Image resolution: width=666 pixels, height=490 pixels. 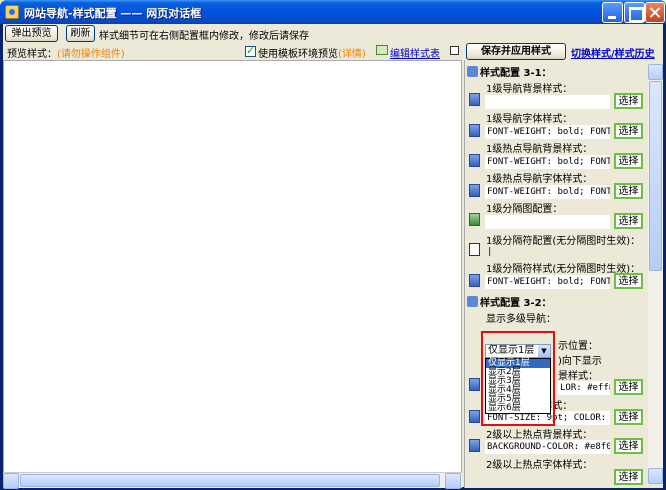 I want to click on field-label: 1级导航字体样式：, so click(x=529, y=119).